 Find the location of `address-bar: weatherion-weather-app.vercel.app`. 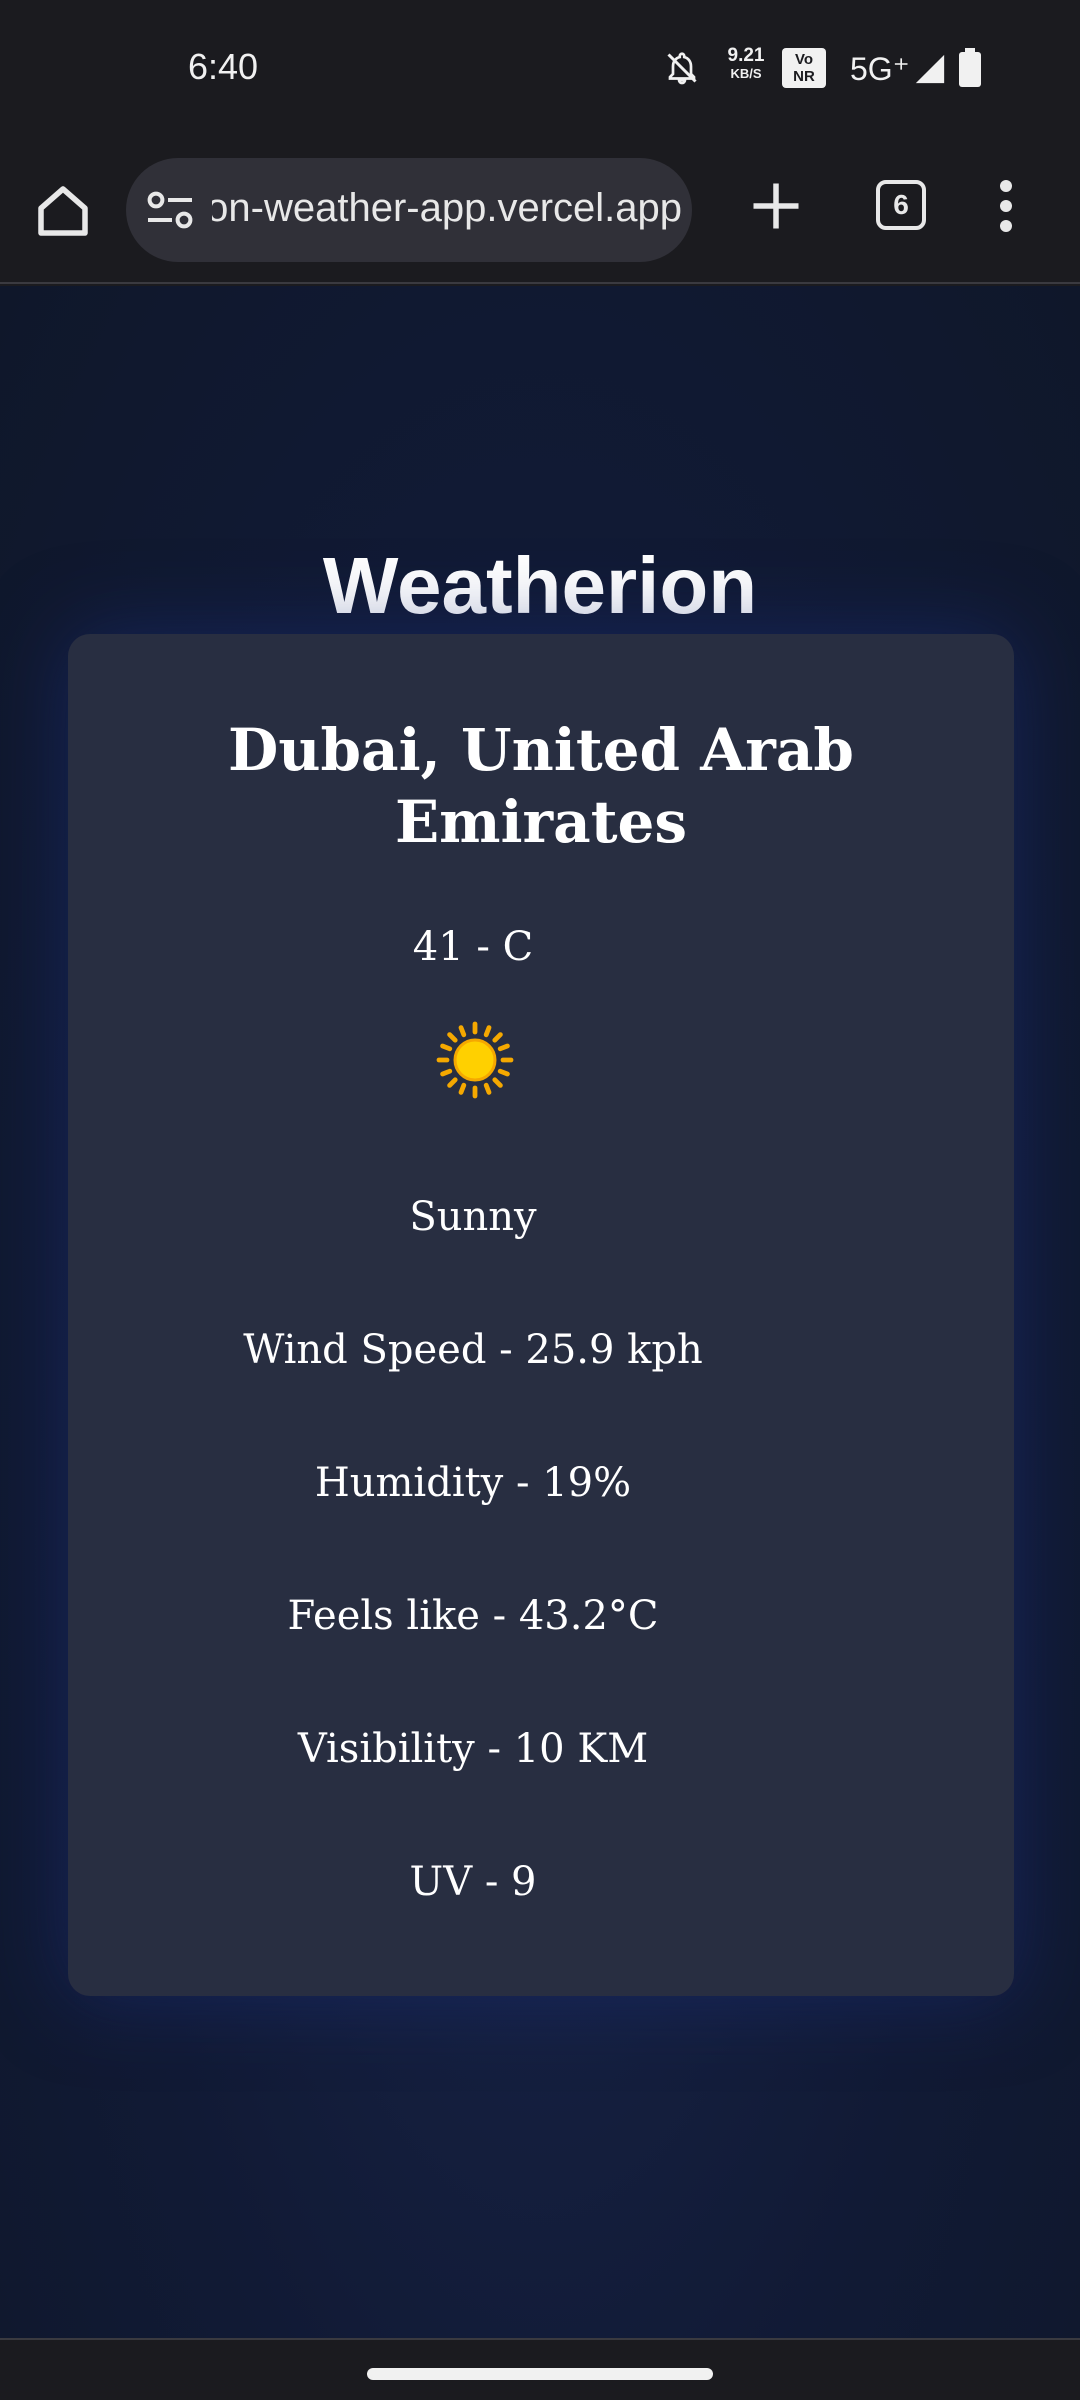

address-bar: weatherion-weather-app.vercel.app is located at coordinates (409, 210).